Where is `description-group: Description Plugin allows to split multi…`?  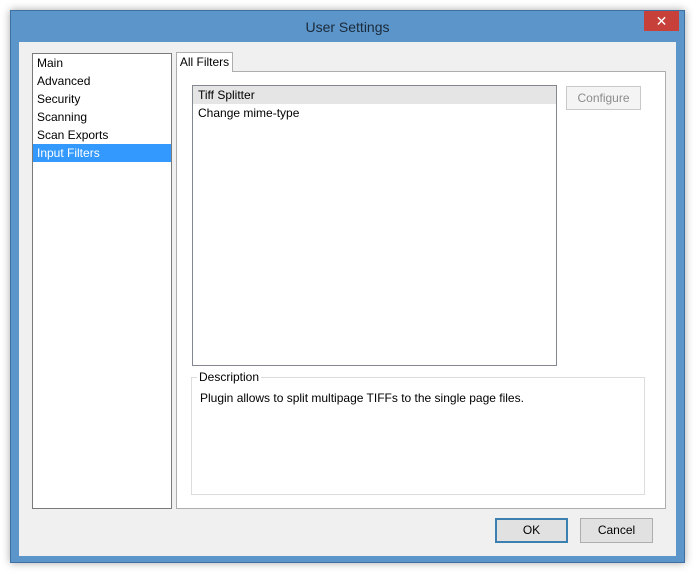 description-group: Description Plugin allows to split multi… is located at coordinates (418, 432).